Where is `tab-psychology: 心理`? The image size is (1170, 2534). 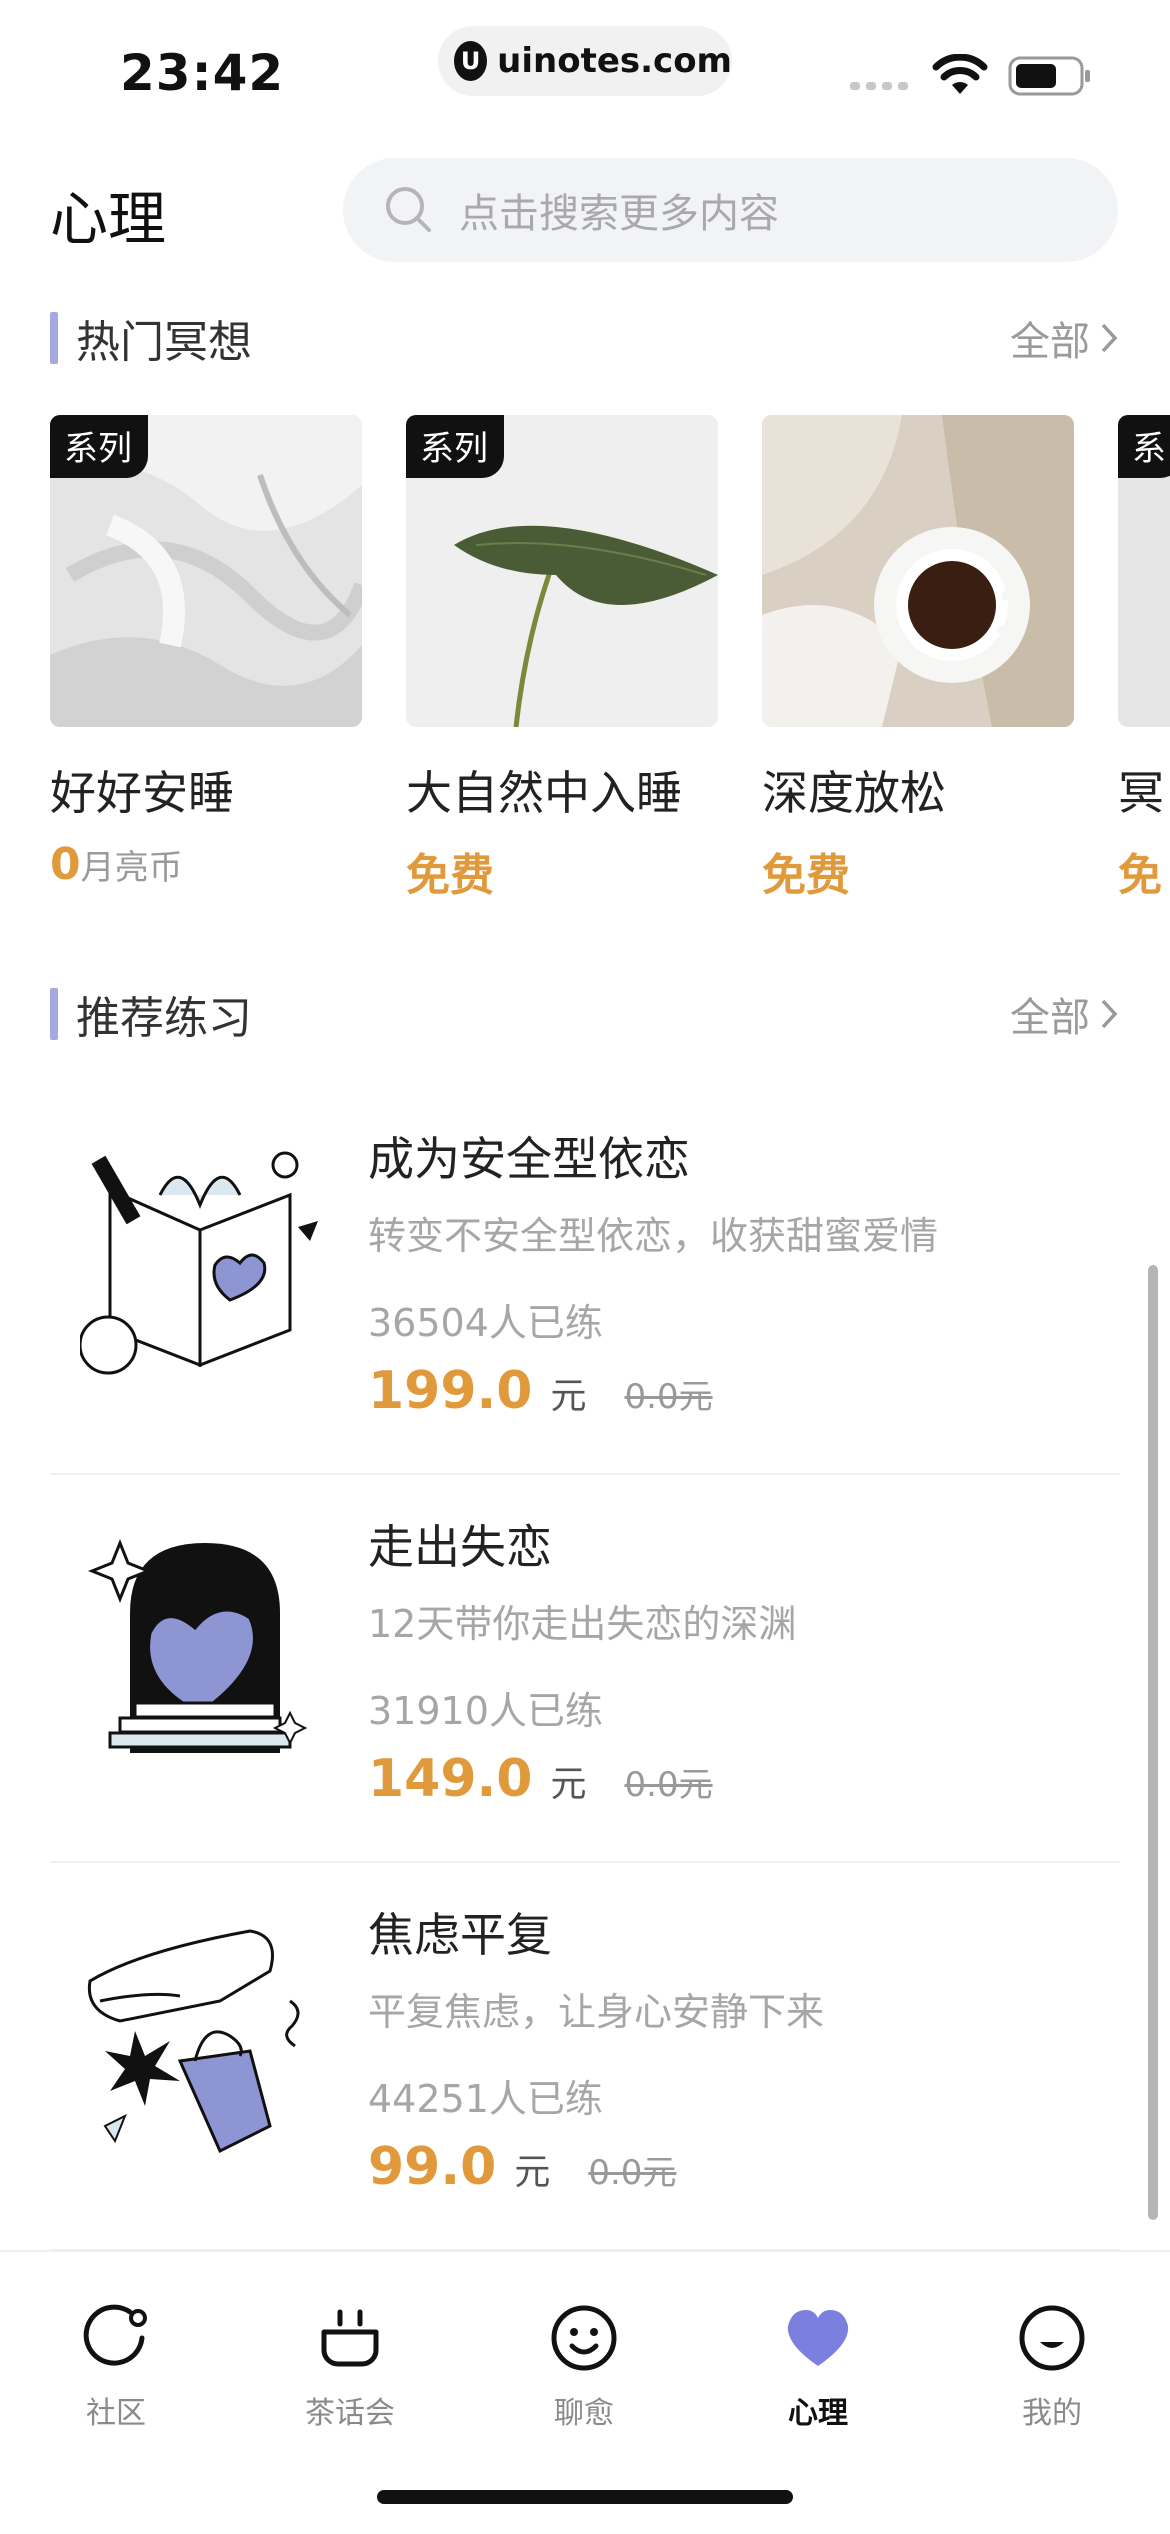
tab-psychology: 心理 is located at coordinates (818, 2367).